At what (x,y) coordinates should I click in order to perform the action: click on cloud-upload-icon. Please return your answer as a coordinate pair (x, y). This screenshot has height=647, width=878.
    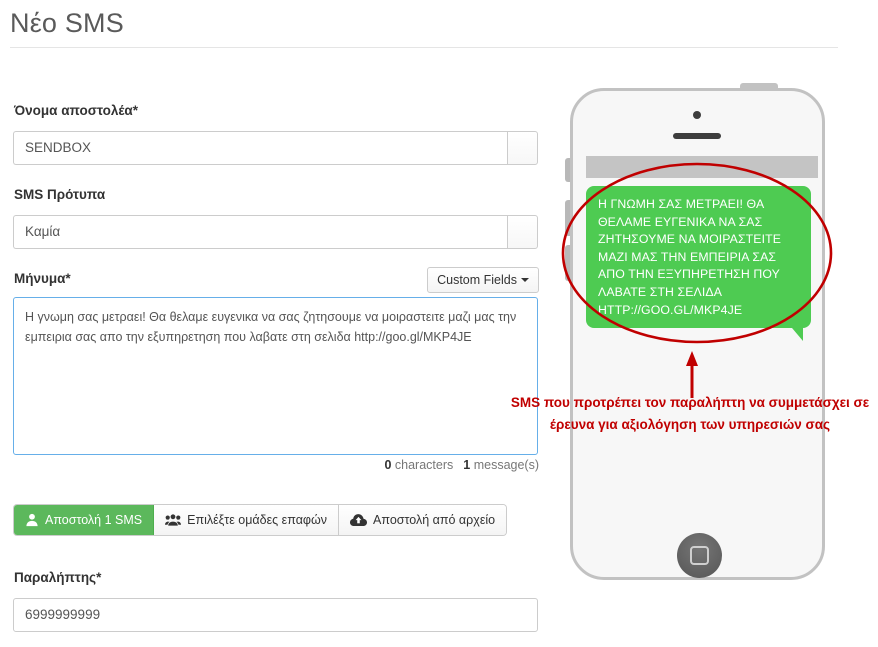
    Looking at the image, I should click on (359, 520).